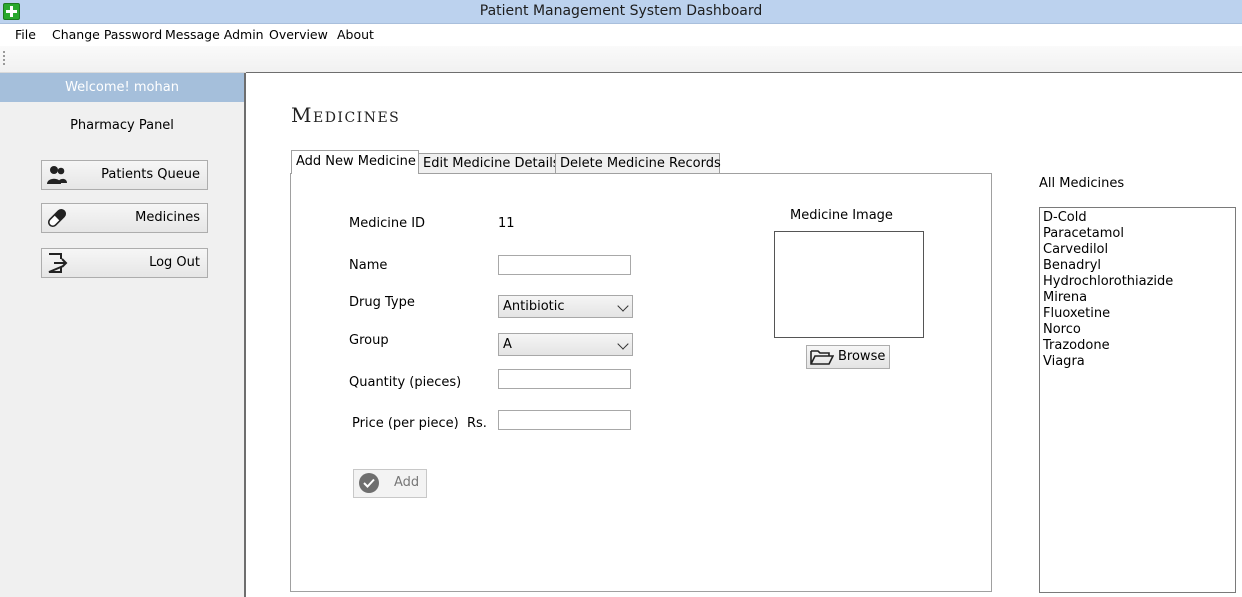 This screenshot has width=1242, height=597. Describe the element at coordinates (1082, 183) in the screenshot. I see `all-medicines-title: All Medicines` at that location.